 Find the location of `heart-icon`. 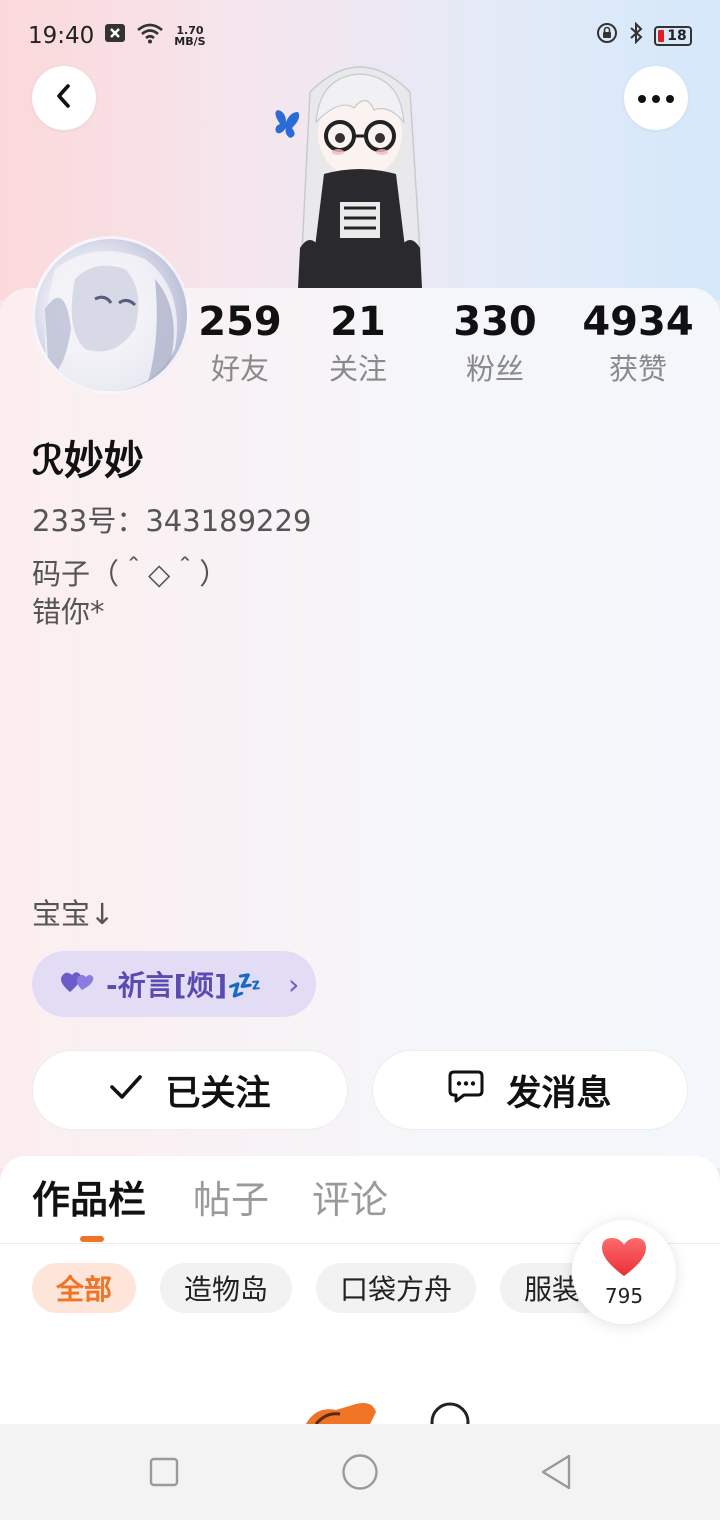

heart-icon is located at coordinates (624, 1259).